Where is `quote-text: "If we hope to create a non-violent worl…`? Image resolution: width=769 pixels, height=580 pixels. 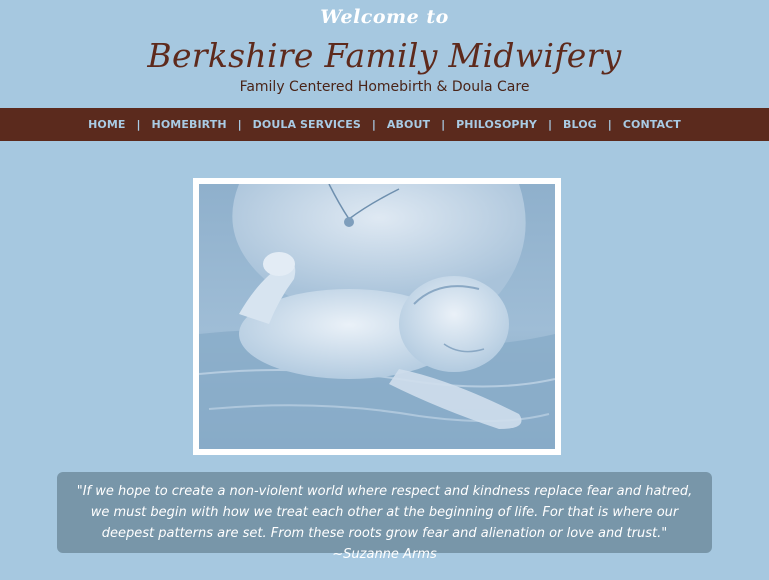 quote-text: "If we hope to create a non-violent worl… is located at coordinates (384, 523).